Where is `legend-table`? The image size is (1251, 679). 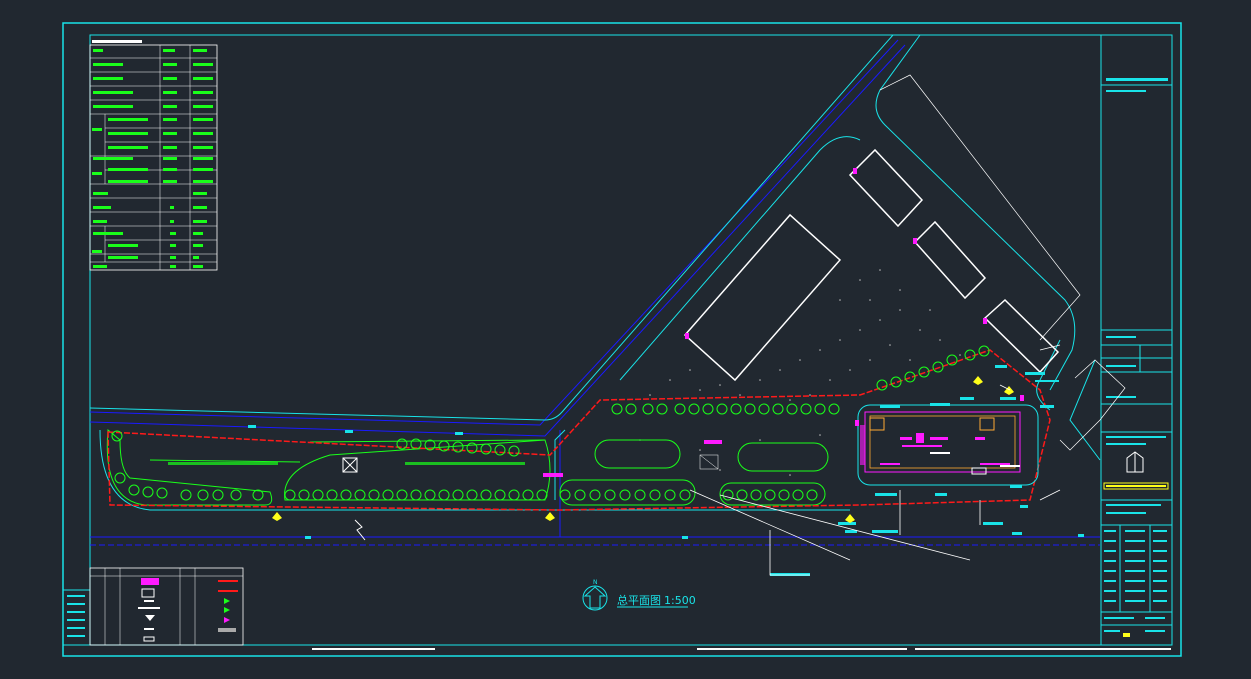 legend-table is located at coordinates (166, 606).